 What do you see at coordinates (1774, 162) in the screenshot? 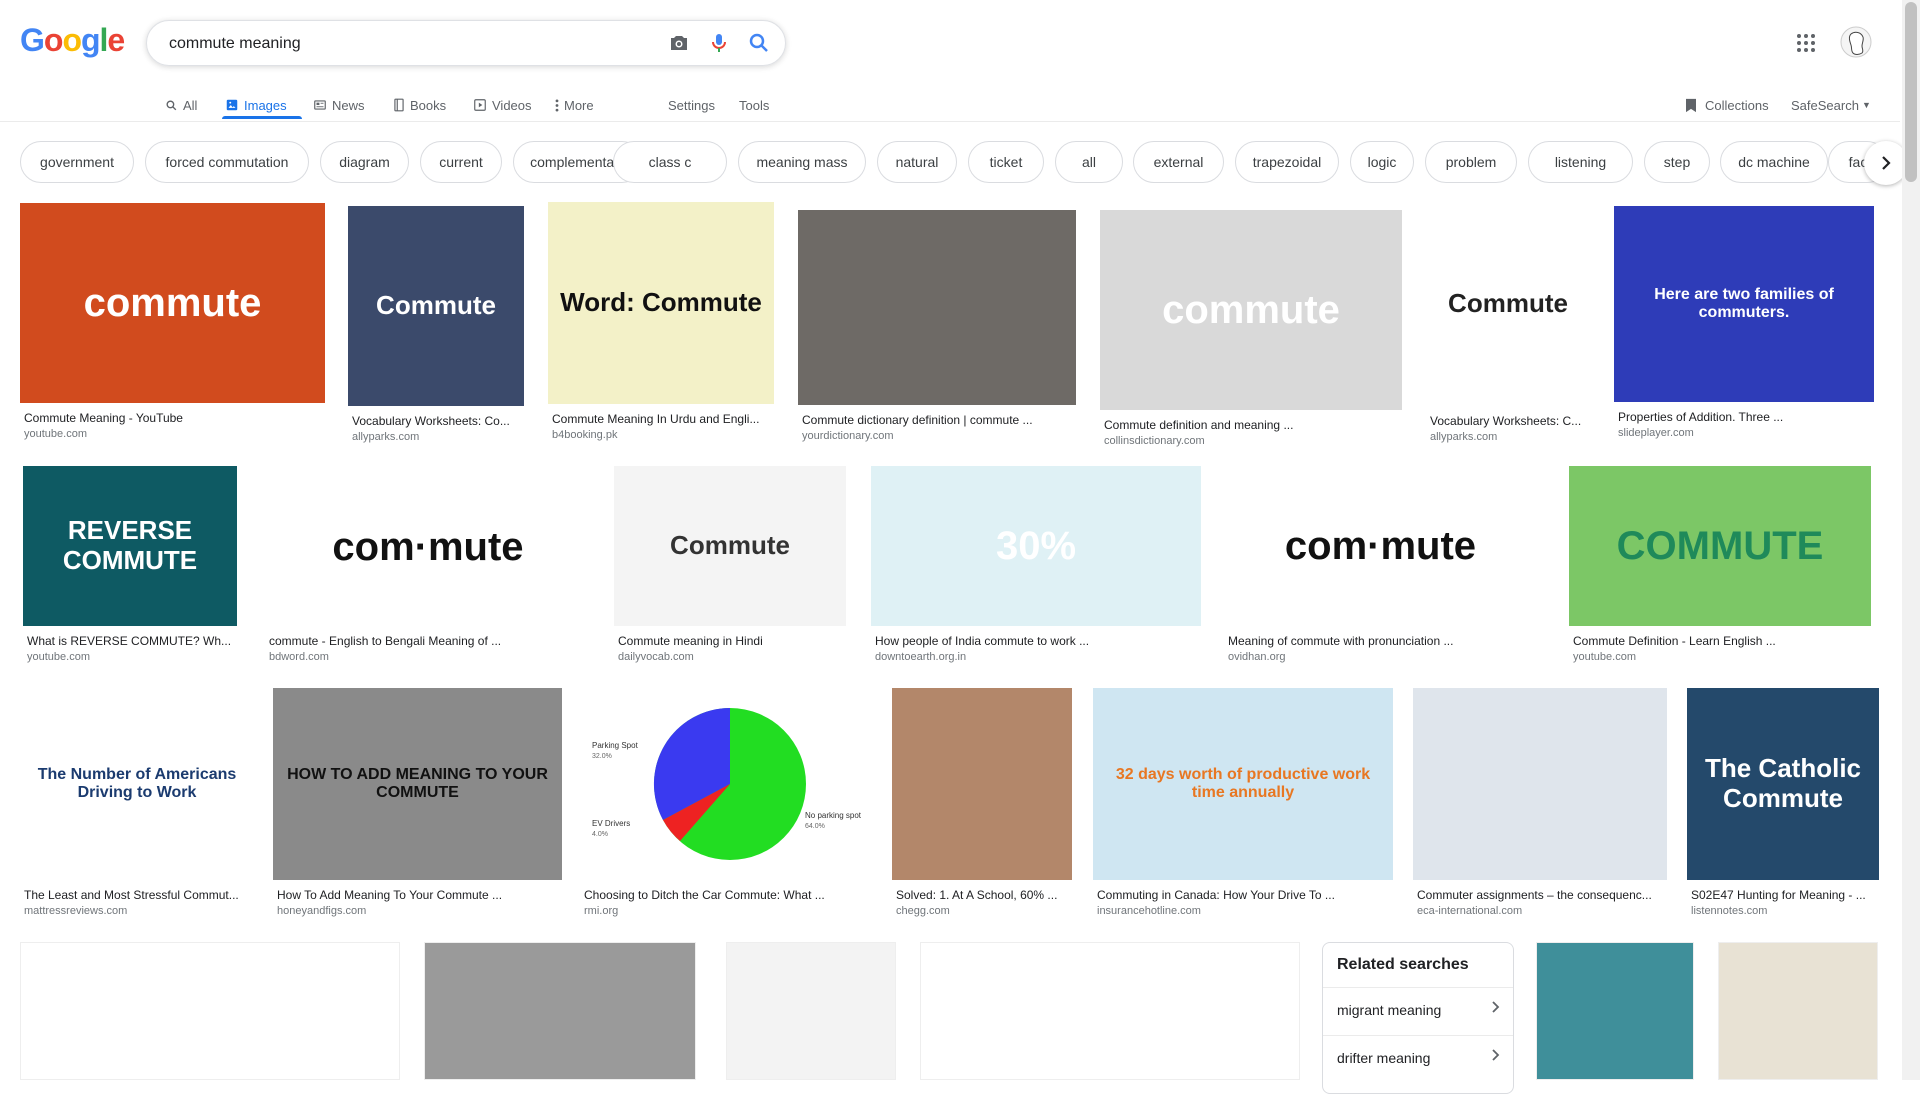
I see `chip-dc-machine: dc machine` at bounding box center [1774, 162].